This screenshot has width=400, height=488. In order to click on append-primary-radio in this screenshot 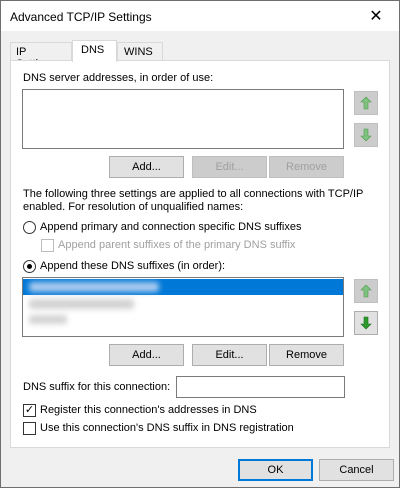, I will do `click(29, 227)`.